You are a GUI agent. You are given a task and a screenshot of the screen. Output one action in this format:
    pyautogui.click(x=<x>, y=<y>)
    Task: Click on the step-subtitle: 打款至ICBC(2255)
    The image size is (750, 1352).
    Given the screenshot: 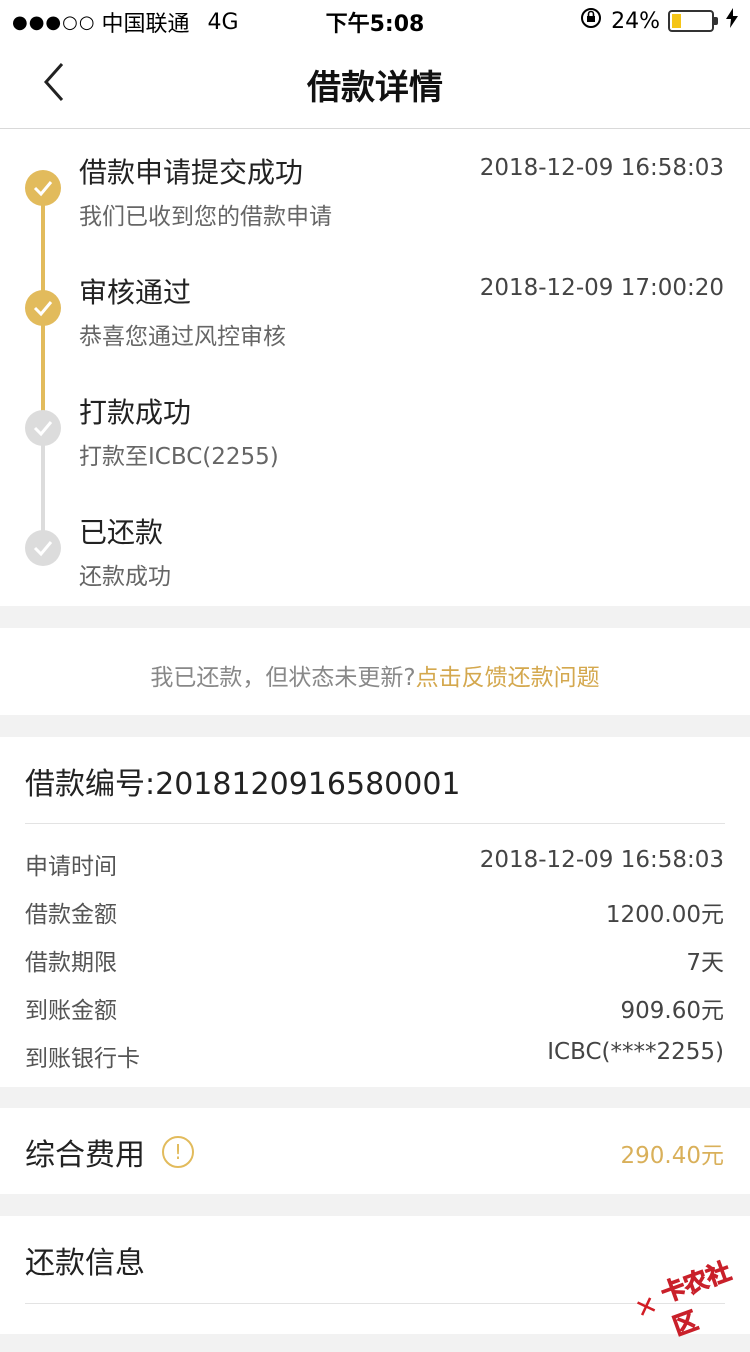 What is the action you would take?
    pyautogui.click(x=179, y=457)
    